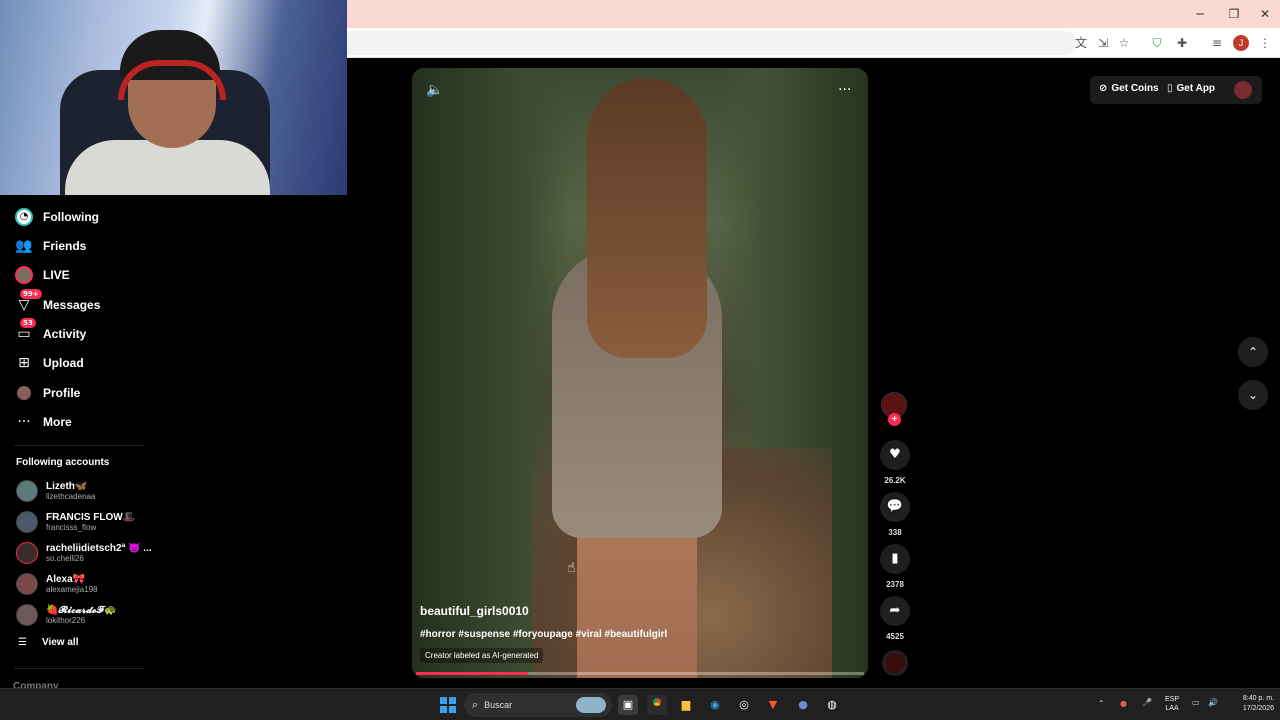 This screenshot has height=720, width=1280. Describe the element at coordinates (474, 611) in the screenshot. I see `video-username: beautiful_girls0010` at that location.